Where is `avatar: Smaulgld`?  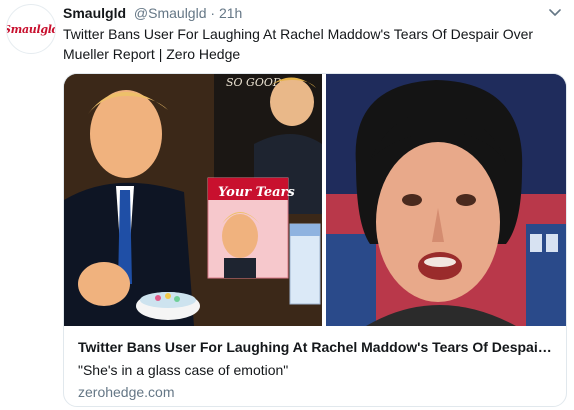 avatar: Smaulgld is located at coordinates (31, 29).